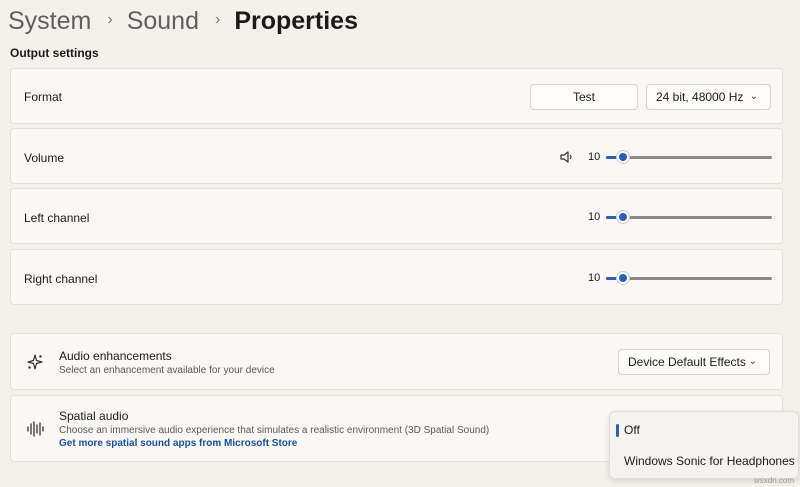 The width and height of the screenshot is (800, 487). I want to click on left-channel-card: Left channel 10, so click(396, 216).